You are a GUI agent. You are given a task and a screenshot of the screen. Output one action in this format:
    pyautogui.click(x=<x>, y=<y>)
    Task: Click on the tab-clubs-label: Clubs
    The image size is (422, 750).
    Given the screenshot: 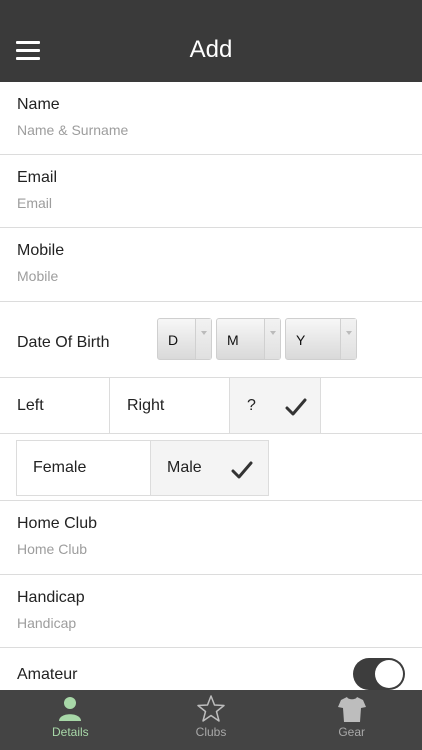 What is the action you would take?
    pyautogui.click(x=211, y=732)
    